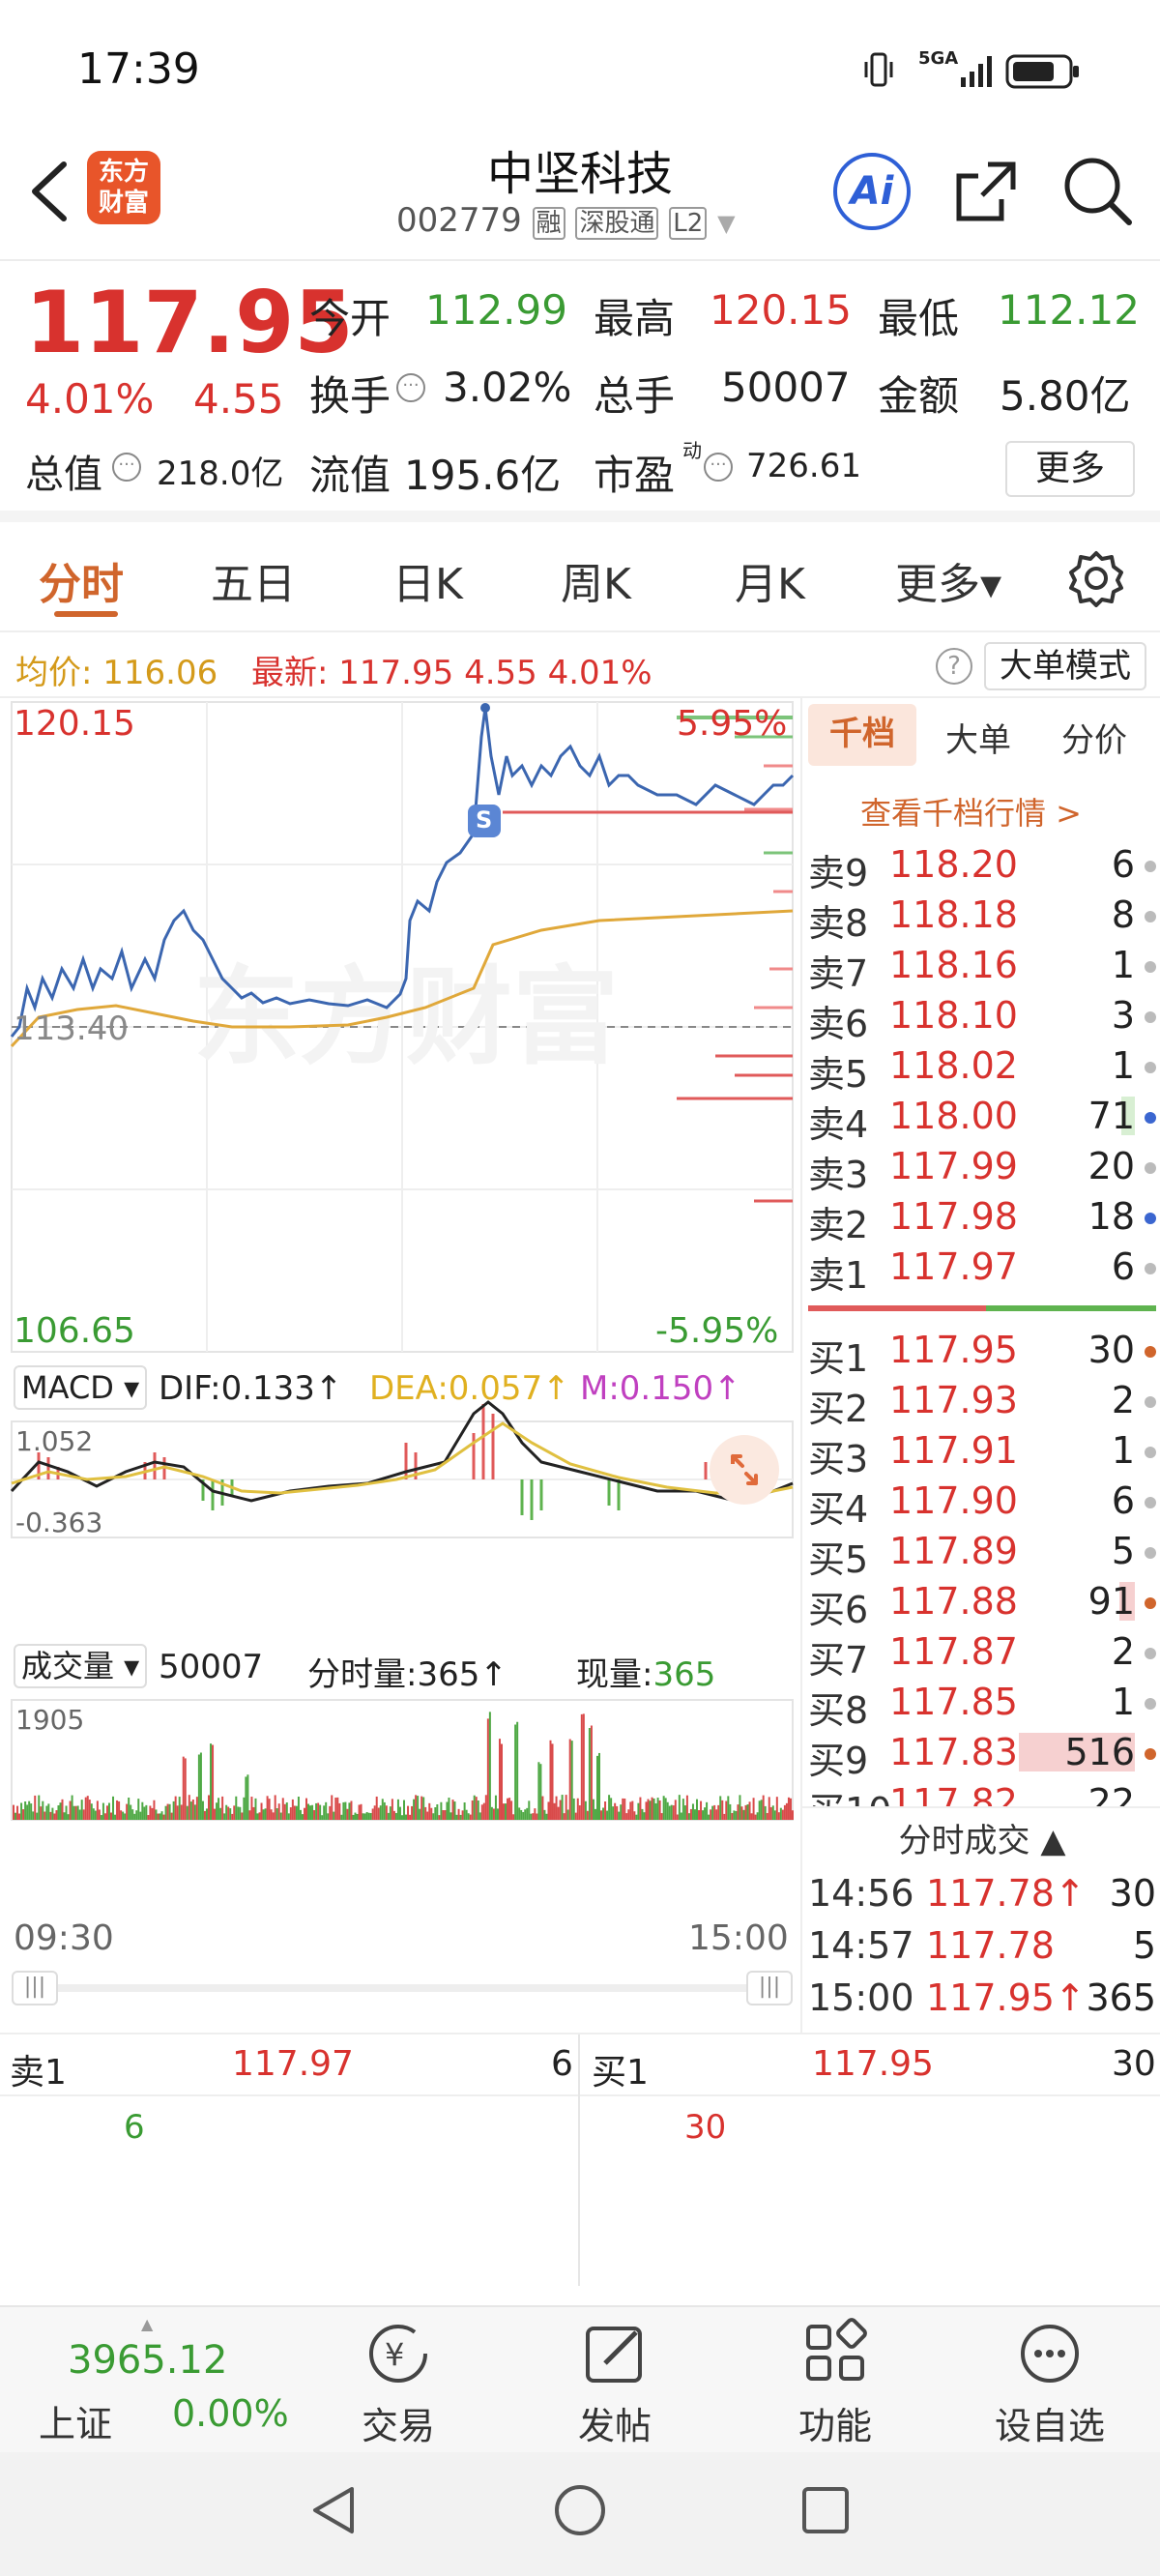 The height and width of the screenshot is (2576, 1160). I want to click on index-up-arrow-icon: ▲, so click(148, 2324).